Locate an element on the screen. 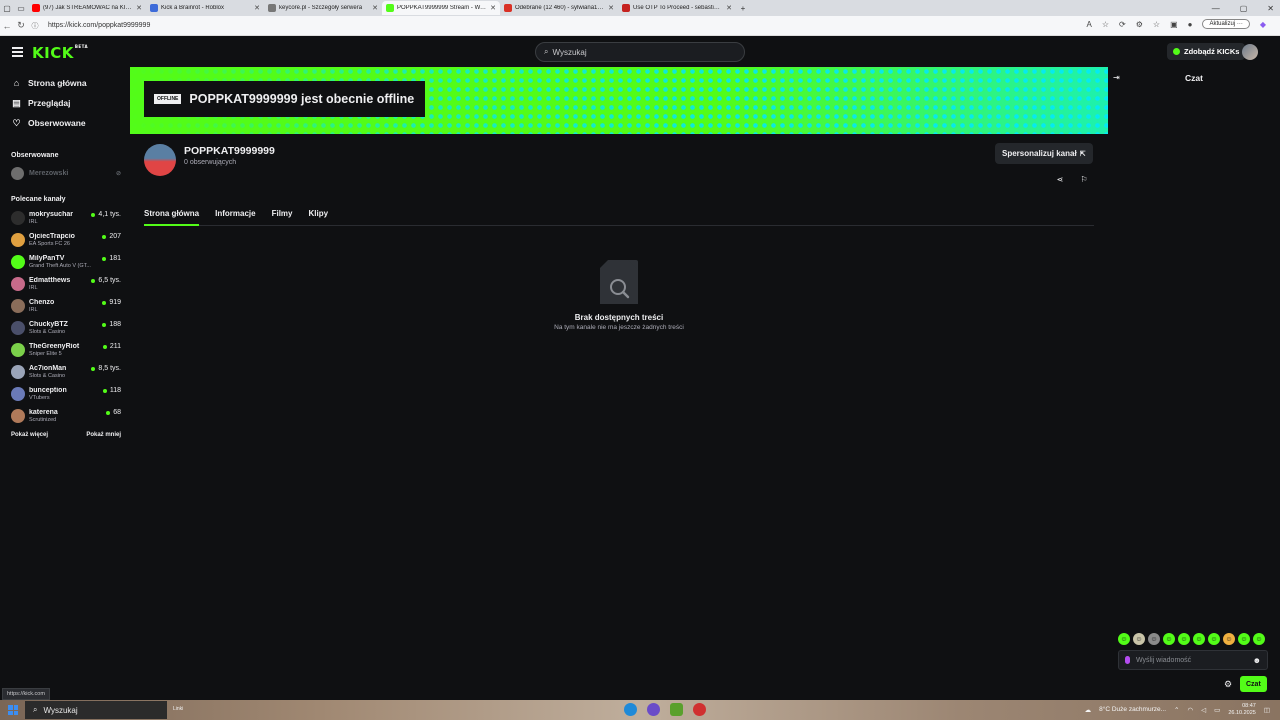  back-icon: ← is located at coordinates (7, 26).